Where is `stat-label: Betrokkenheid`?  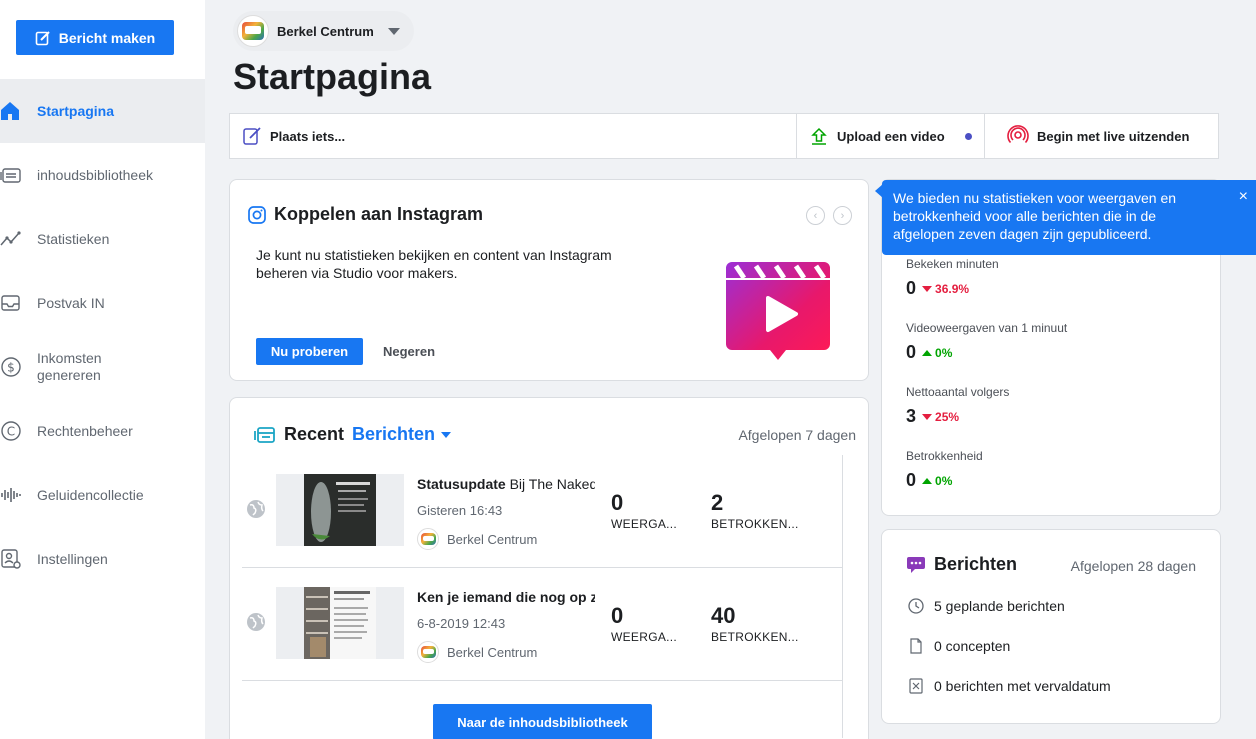
stat-label: Betrokkenheid is located at coordinates (944, 456).